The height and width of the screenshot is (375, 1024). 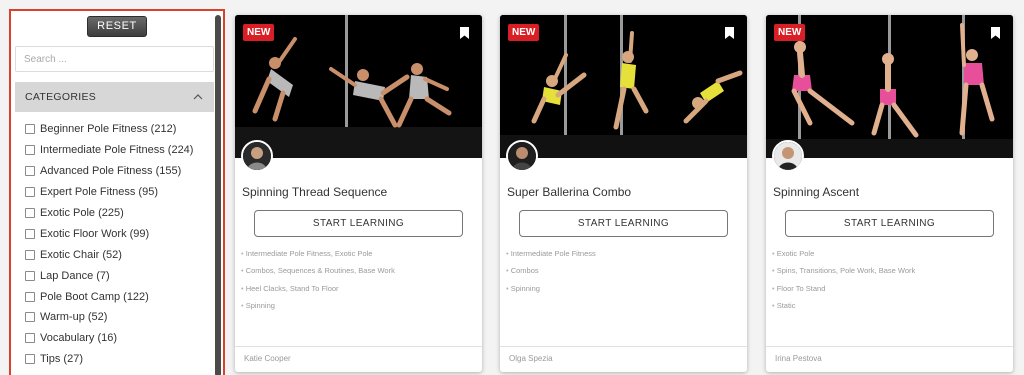 I want to click on category-label: Exotic Chair (52), so click(x=81, y=254).